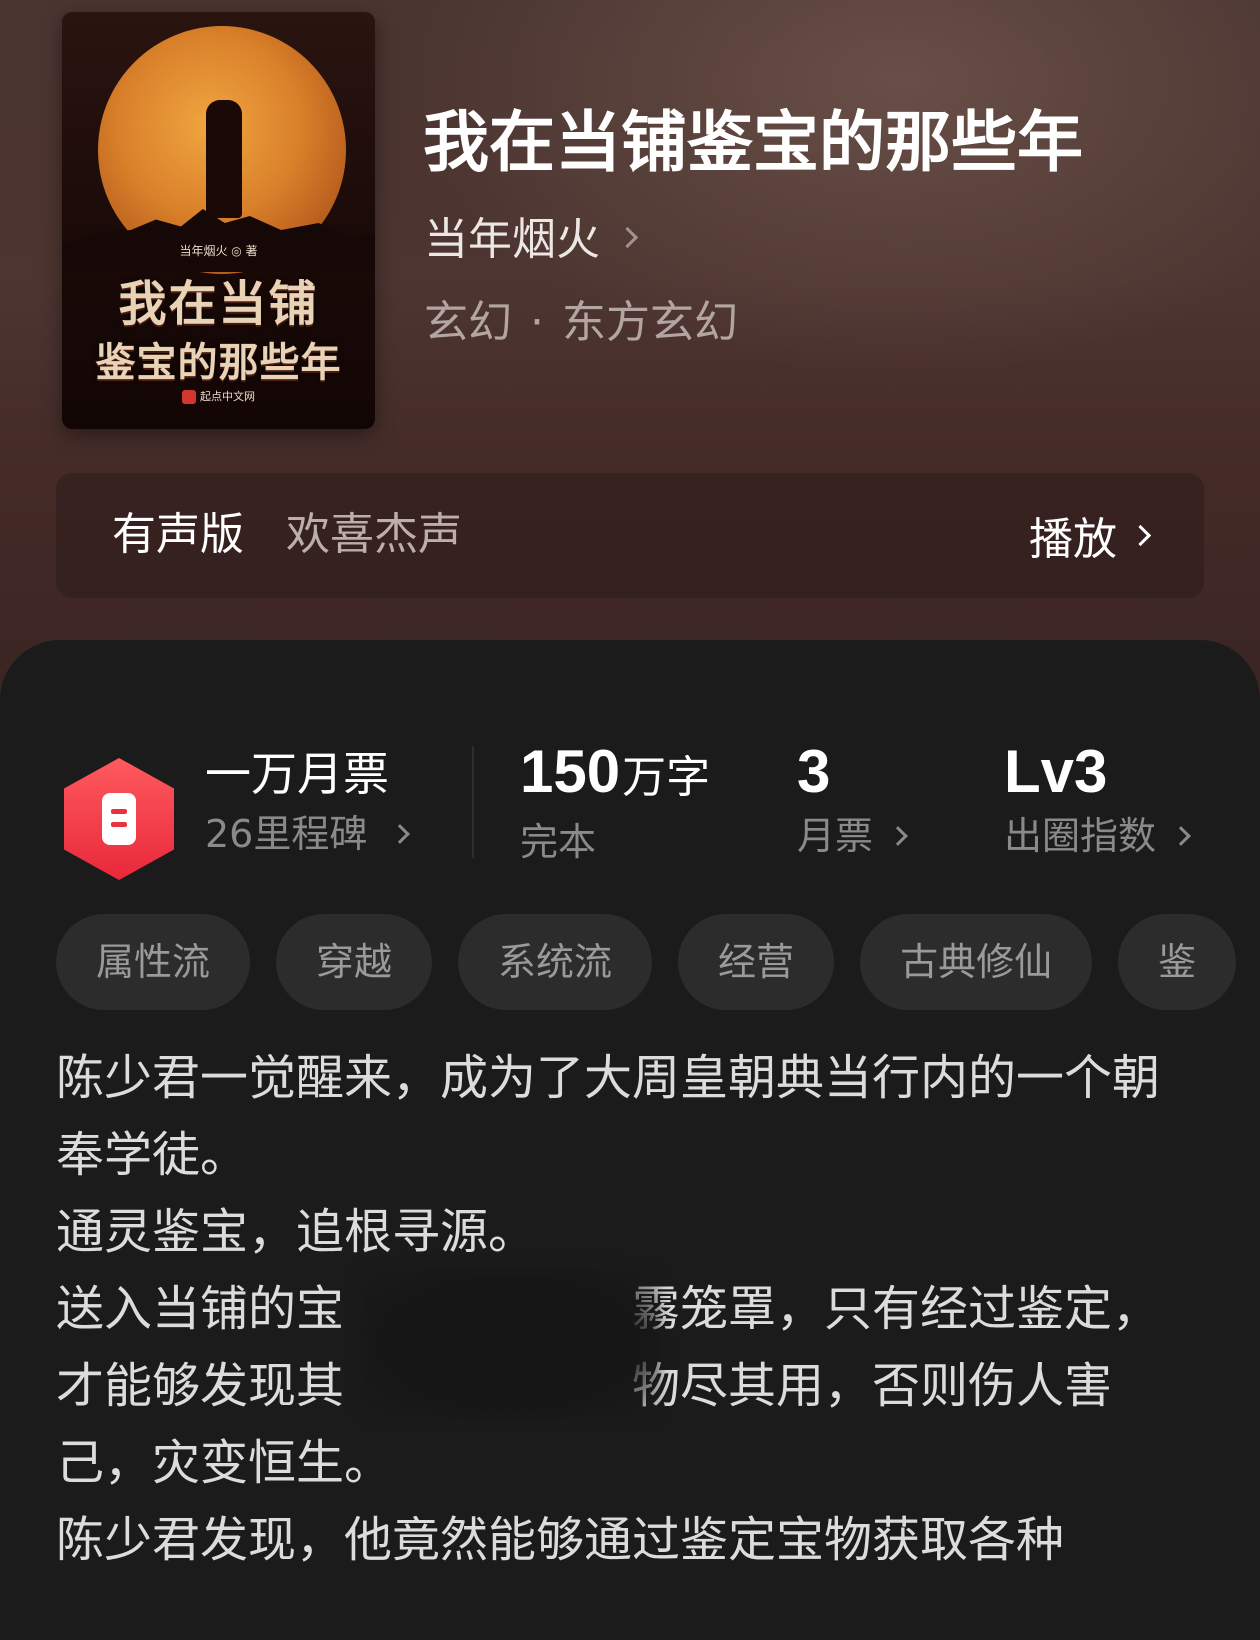 The image size is (1260, 1640). I want to click on play-button: 播放, so click(1090, 535).